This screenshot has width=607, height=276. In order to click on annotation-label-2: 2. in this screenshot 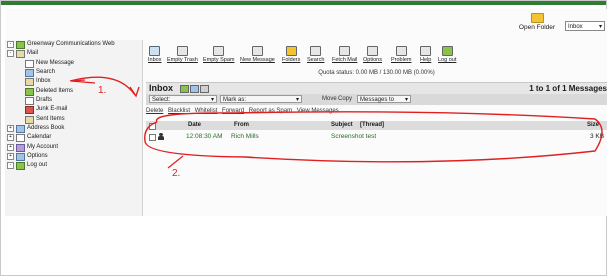, I will do `click(176, 173)`.